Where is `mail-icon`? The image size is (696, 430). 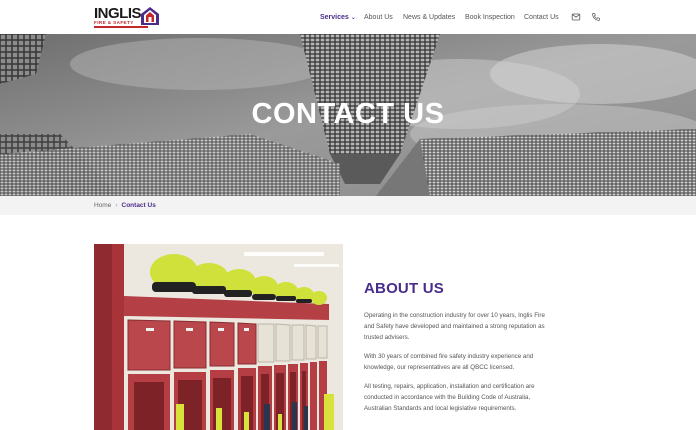 mail-icon is located at coordinates (576, 17).